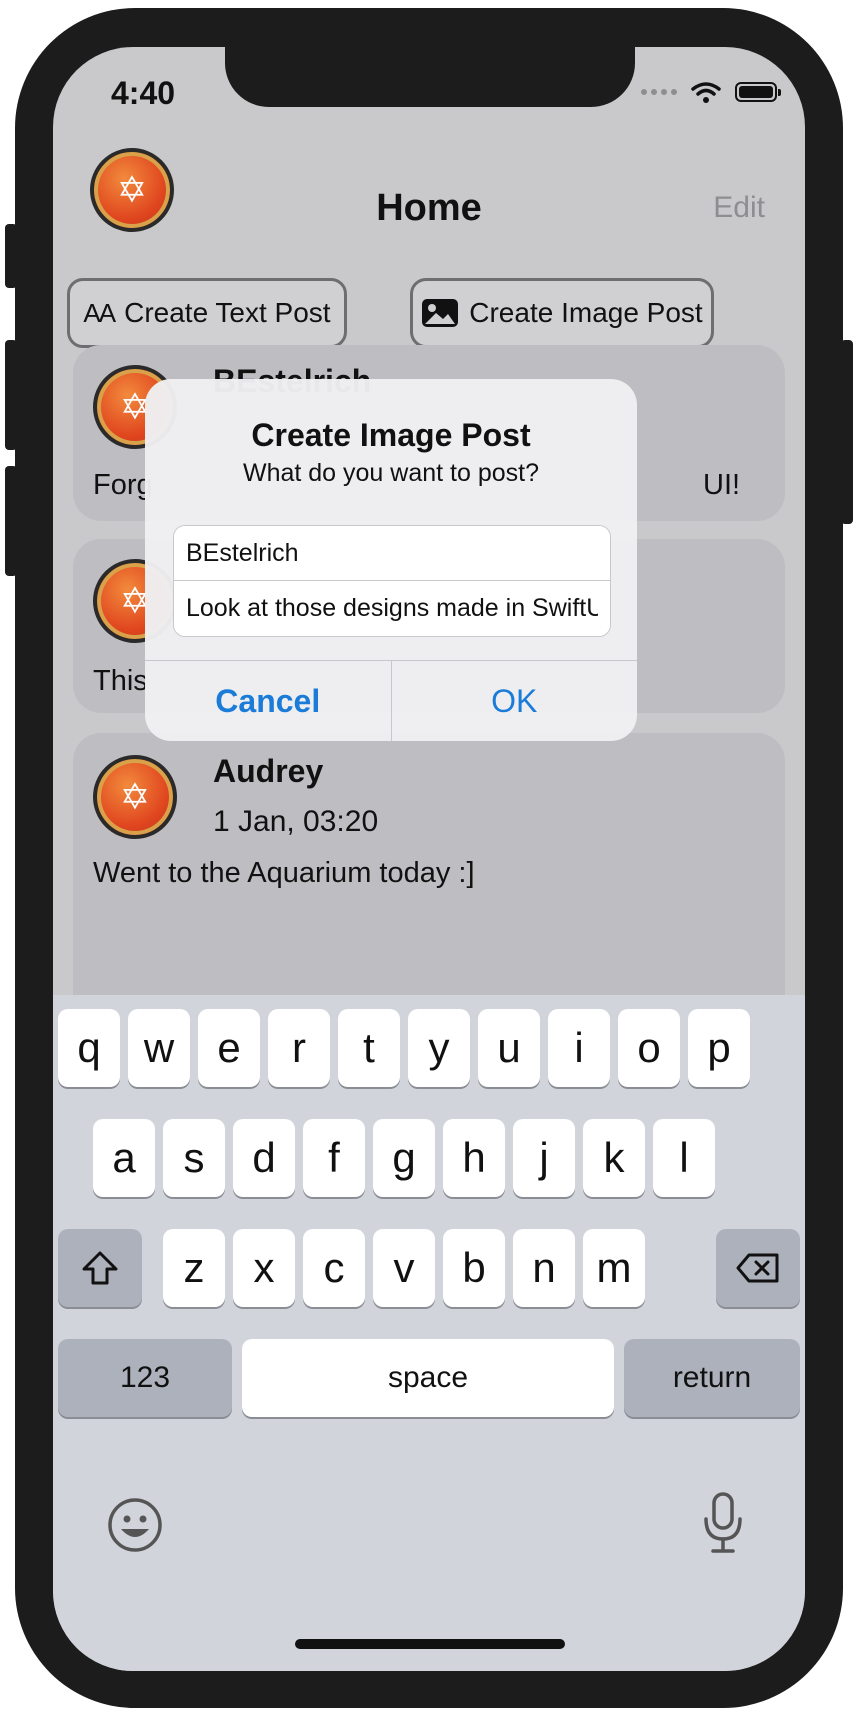 This screenshot has width=858, height=1718. I want to click on delete-key, so click(758, 1268).